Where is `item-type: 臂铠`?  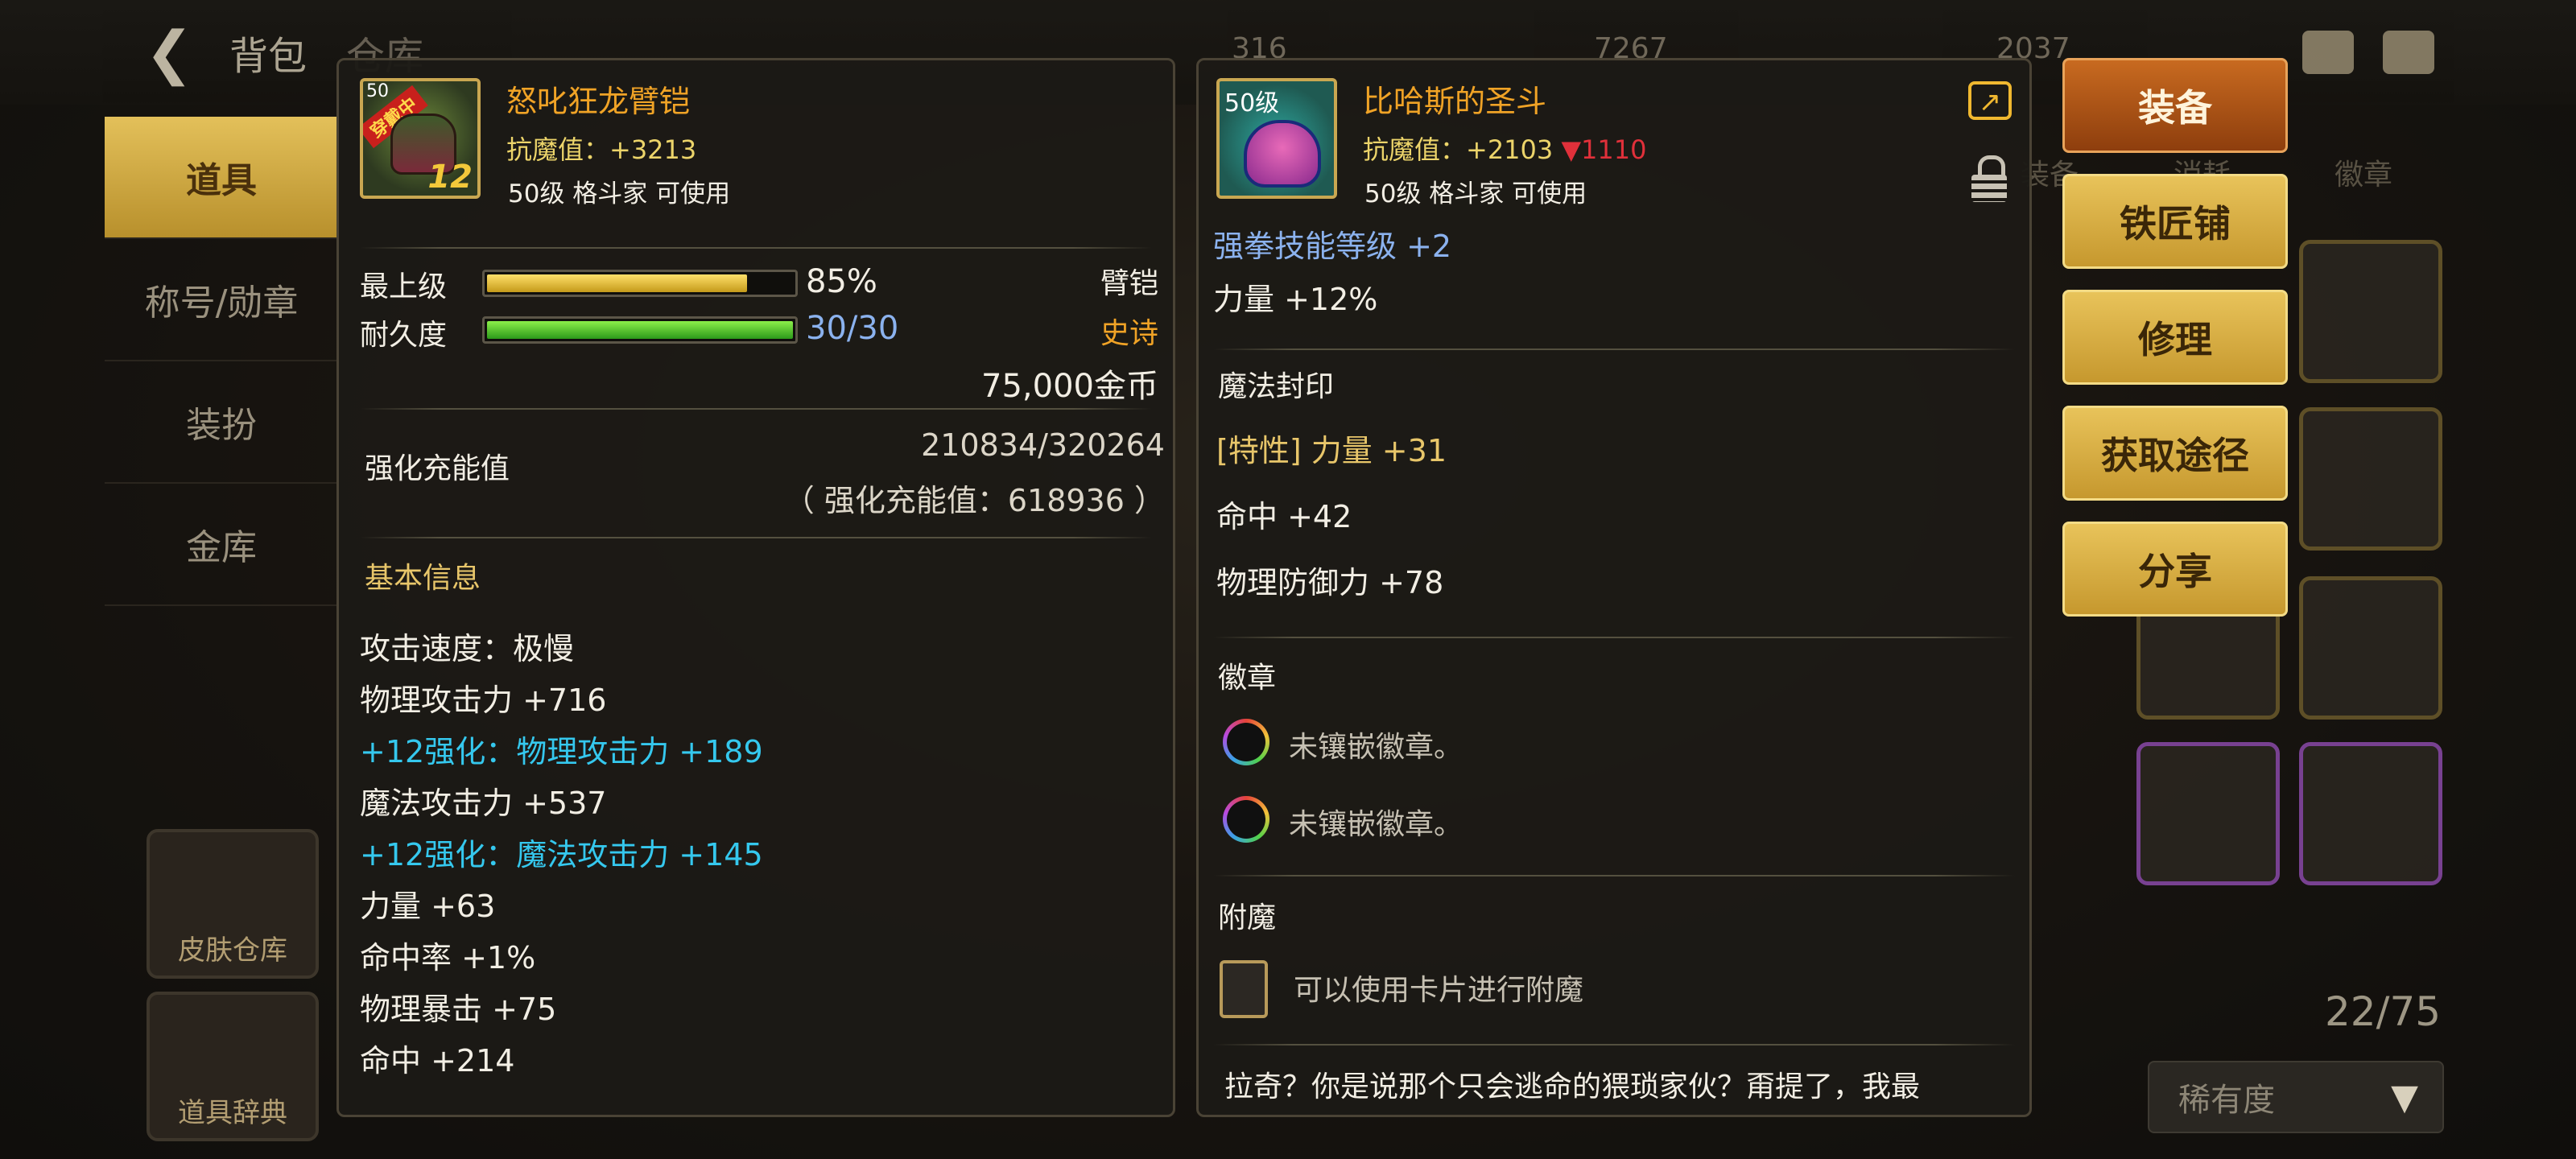 item-type: 臂铠 is located at coordinates (1129, 283).